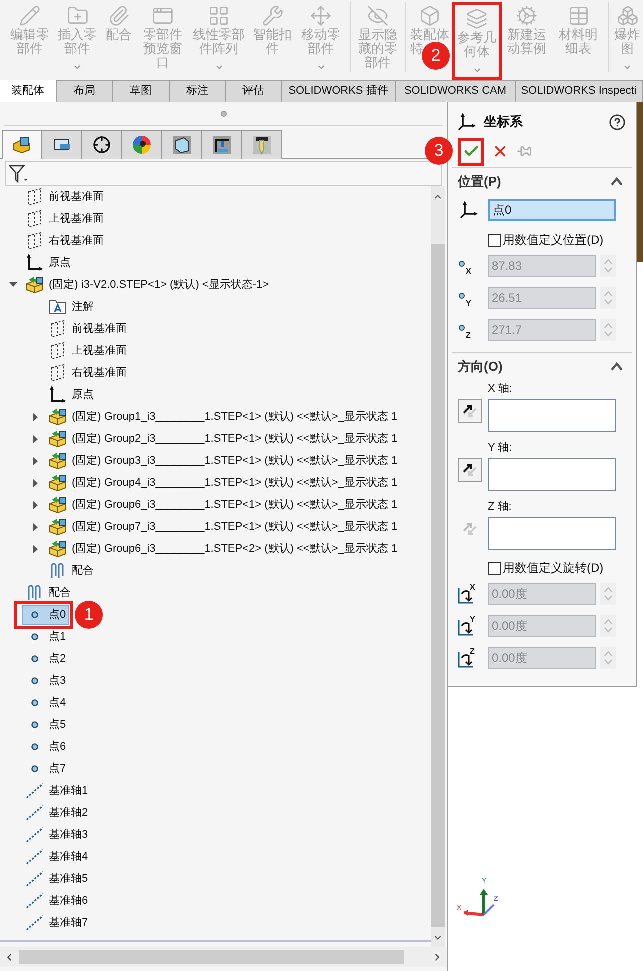 The width and height of the screenshot is (643, 971). I want to click on checkbox-label: 用数值定义旋转(D), so click(553, 568).